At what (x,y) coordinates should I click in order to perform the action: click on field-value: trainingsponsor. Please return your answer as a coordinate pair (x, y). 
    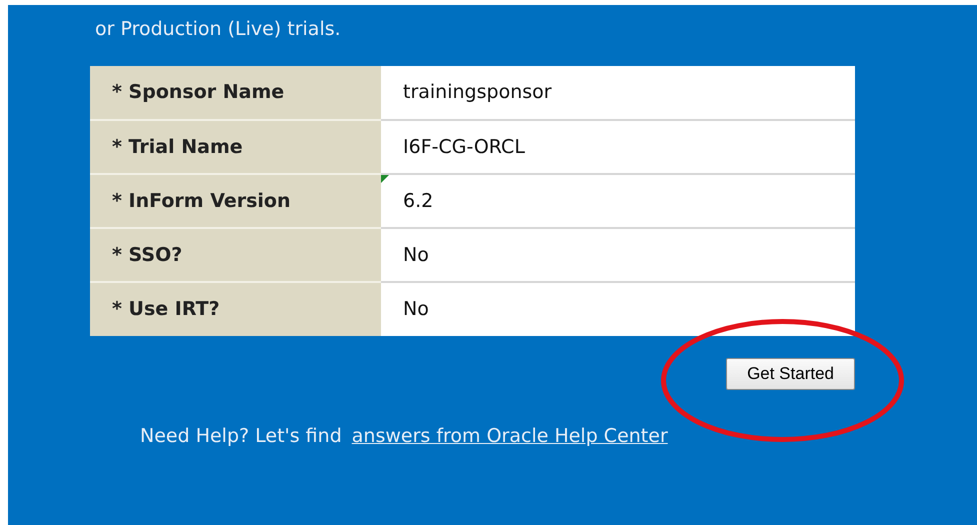
    Looking at the image, I should click on (618, 93).